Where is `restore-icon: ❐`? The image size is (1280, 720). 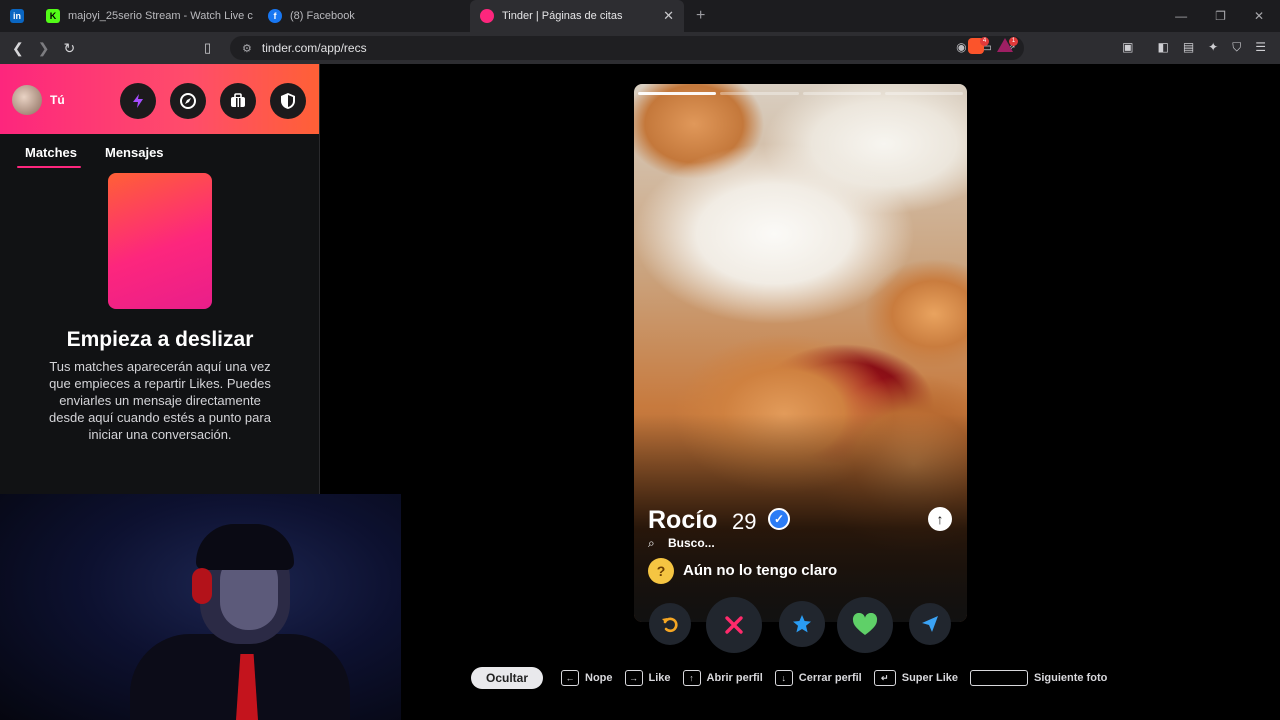
restore-icon: ❐ is located at coordinates (1220, 16).